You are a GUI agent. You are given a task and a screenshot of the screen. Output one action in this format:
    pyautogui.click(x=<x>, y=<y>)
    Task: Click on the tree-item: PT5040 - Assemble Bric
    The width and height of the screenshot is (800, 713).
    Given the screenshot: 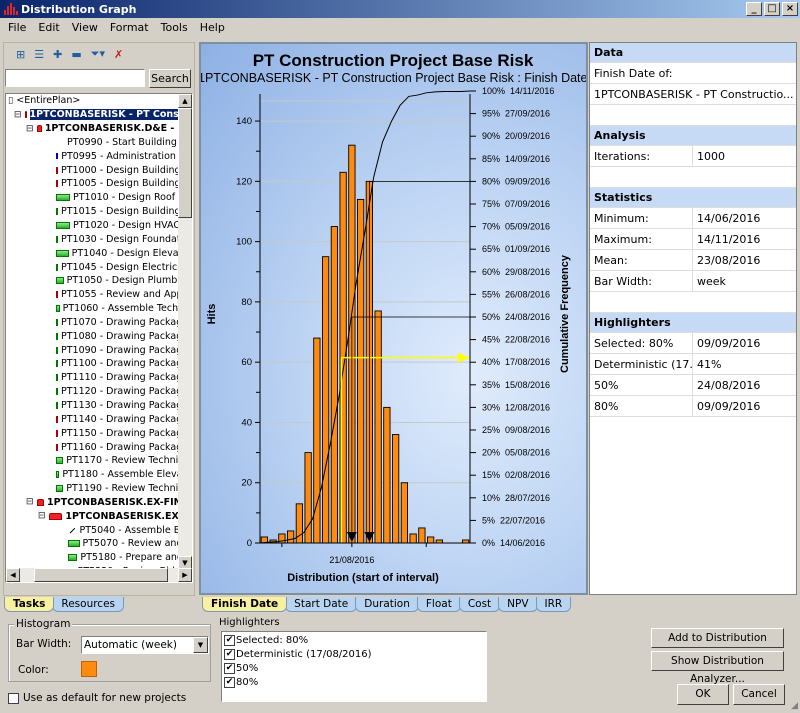 What is the action you would take?
    pyautogui.click(x=99, y=530)
    